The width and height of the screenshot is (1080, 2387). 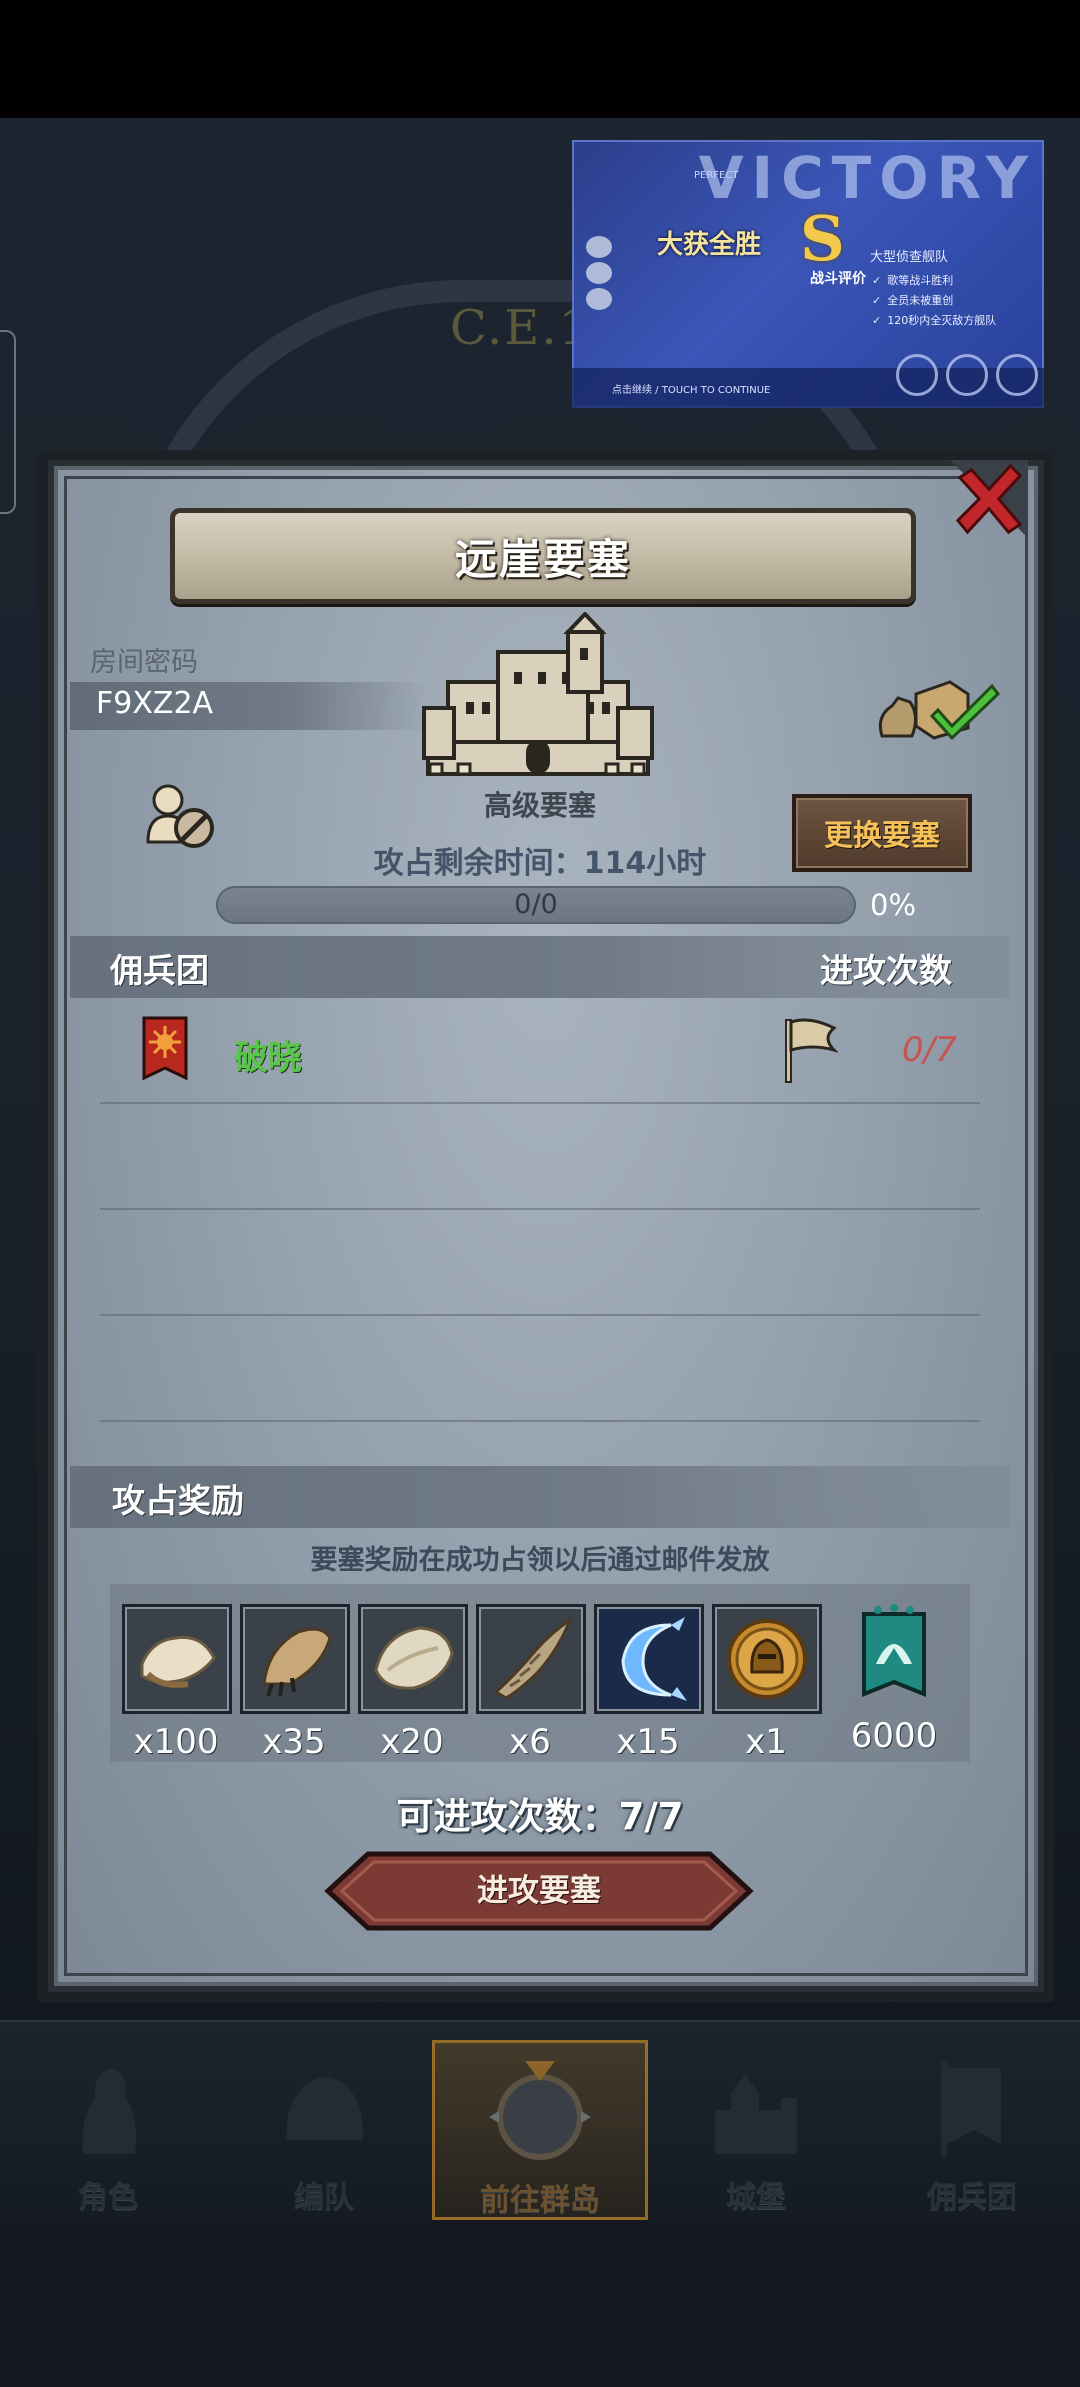 I want to click on reward-quantity: x15, so click(x=648, y=1742).